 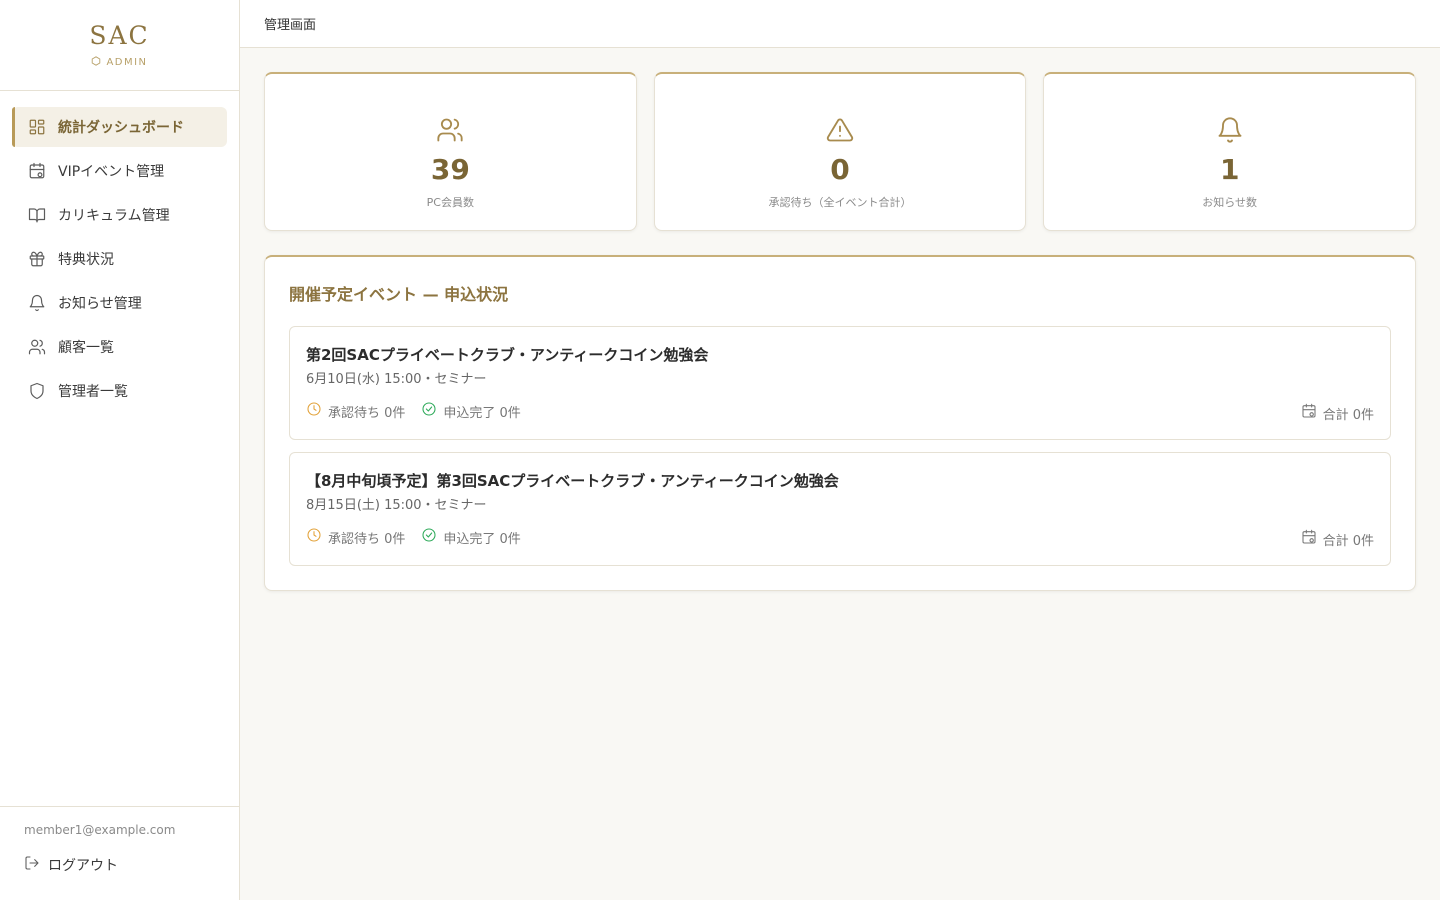 What do you see at coordinates (93, 392) in the screenshot?
I see `sidebar-item-label: 管理者一覧` at bounding box center [93, 392].